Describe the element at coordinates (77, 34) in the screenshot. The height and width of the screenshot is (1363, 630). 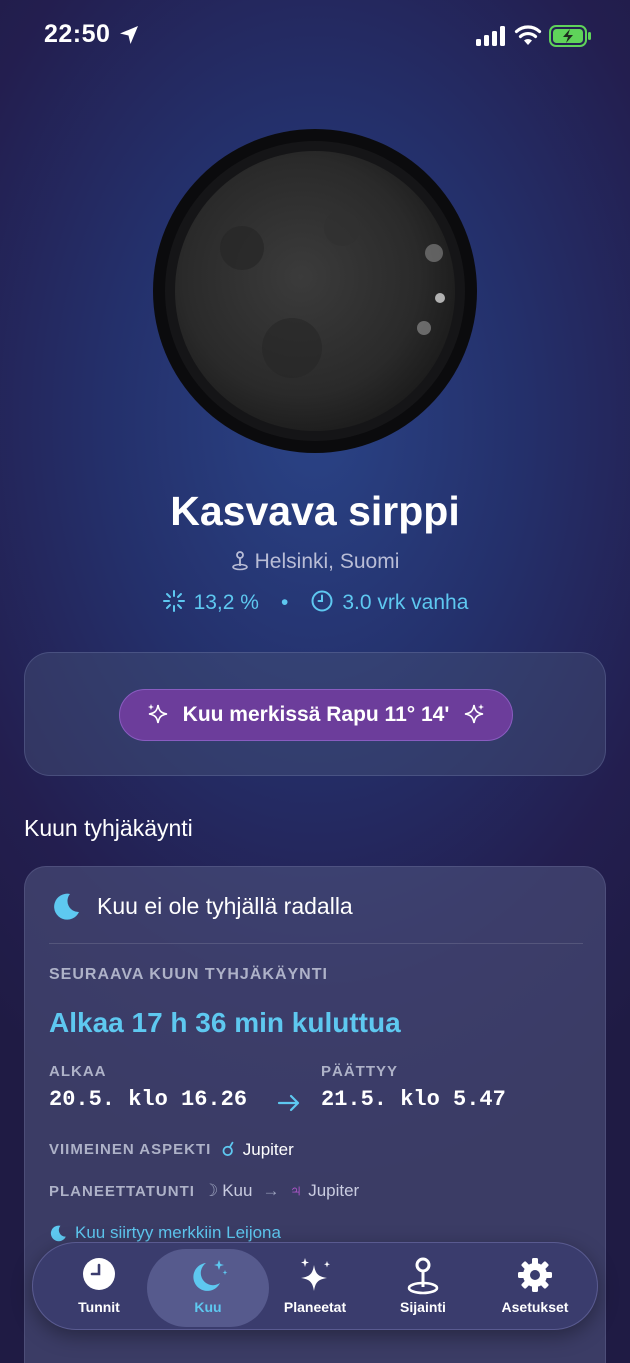
I see `status-time: 22:50` at that location.